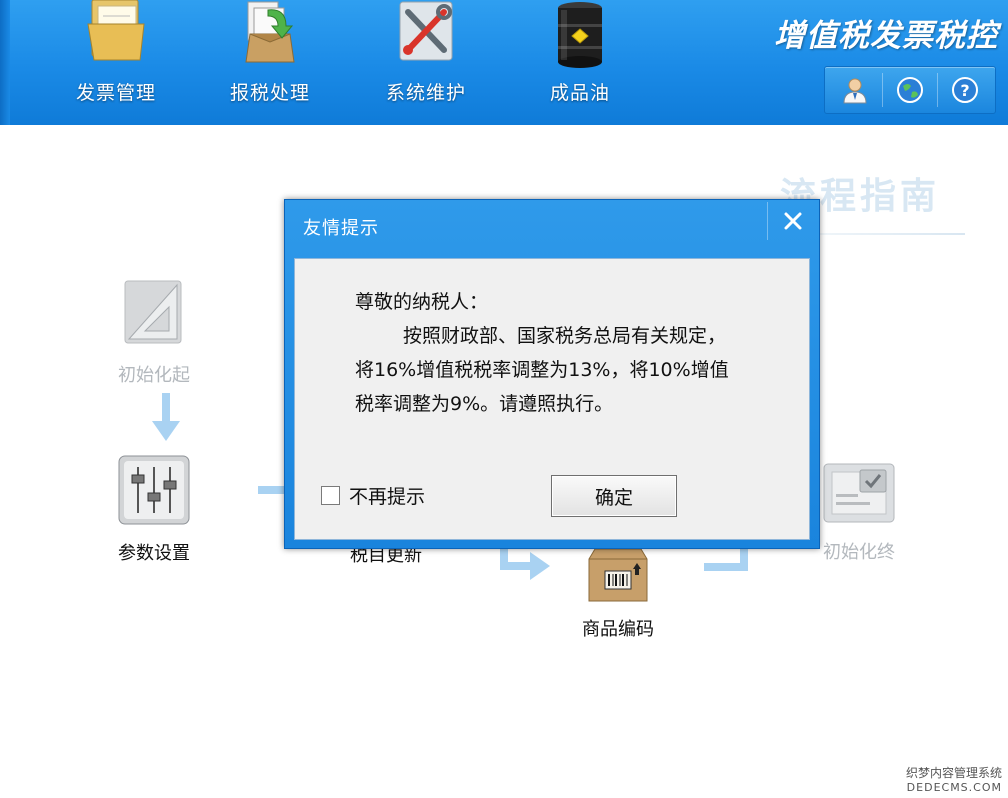 Image resolution: width=1008 pixels, height=798 pixels. What do you see at coordinates (387, 497) in the screenshot?
I see `checkbox-label: 不再提示` at bounding box center [387, 497].